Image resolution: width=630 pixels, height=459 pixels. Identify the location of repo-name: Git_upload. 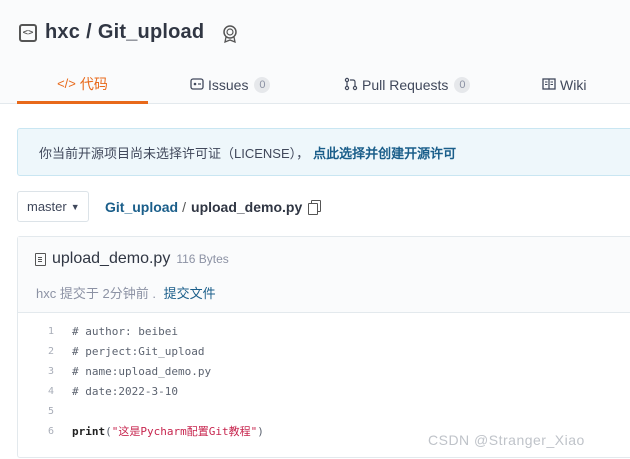
(151, 32).